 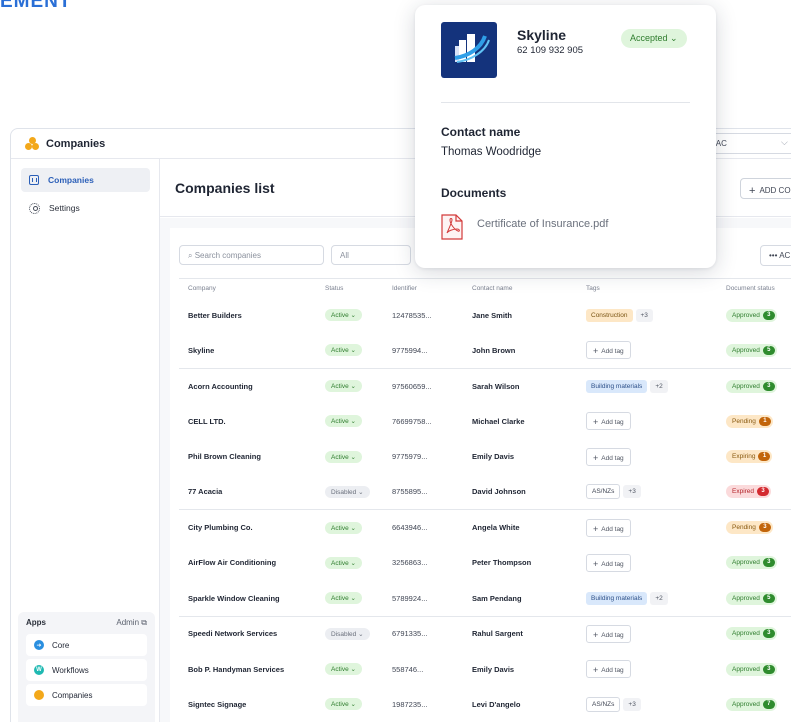 I want to click on add-company-button: + ADD CO, so click(x=765, y=188).